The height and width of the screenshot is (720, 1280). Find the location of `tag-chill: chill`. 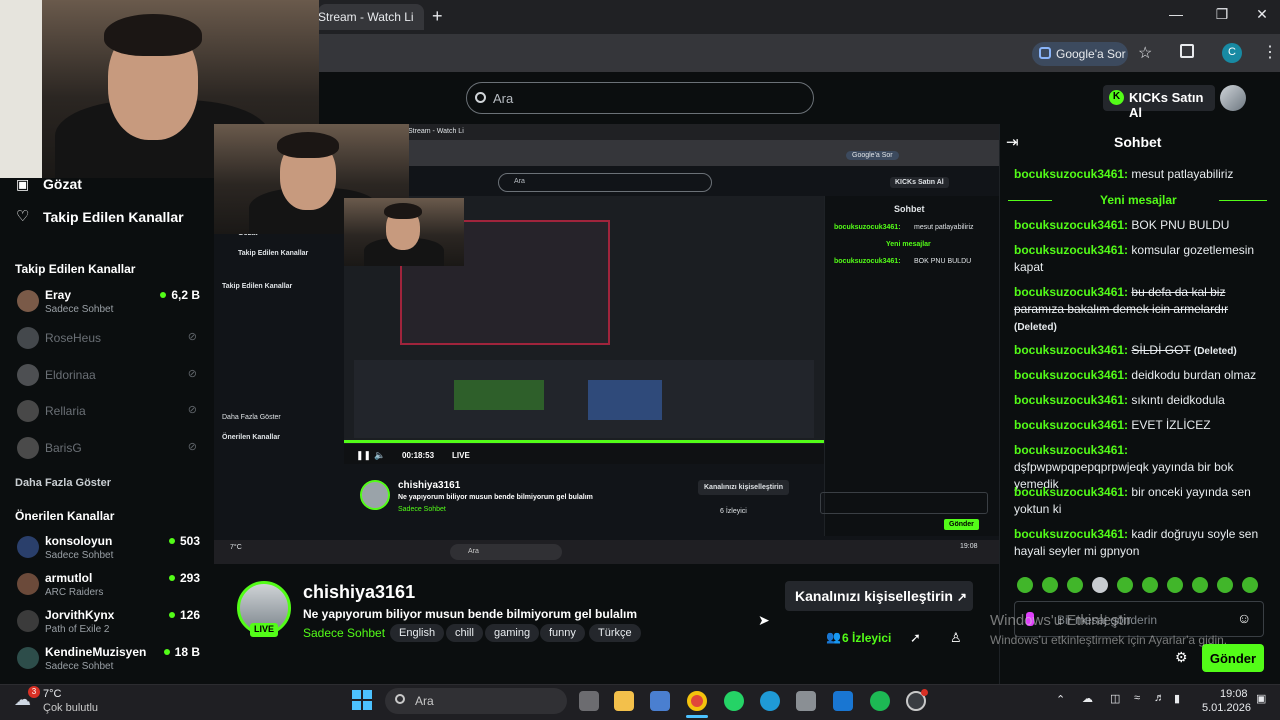

tag-chill: chill is located at coordinates (464, 633).